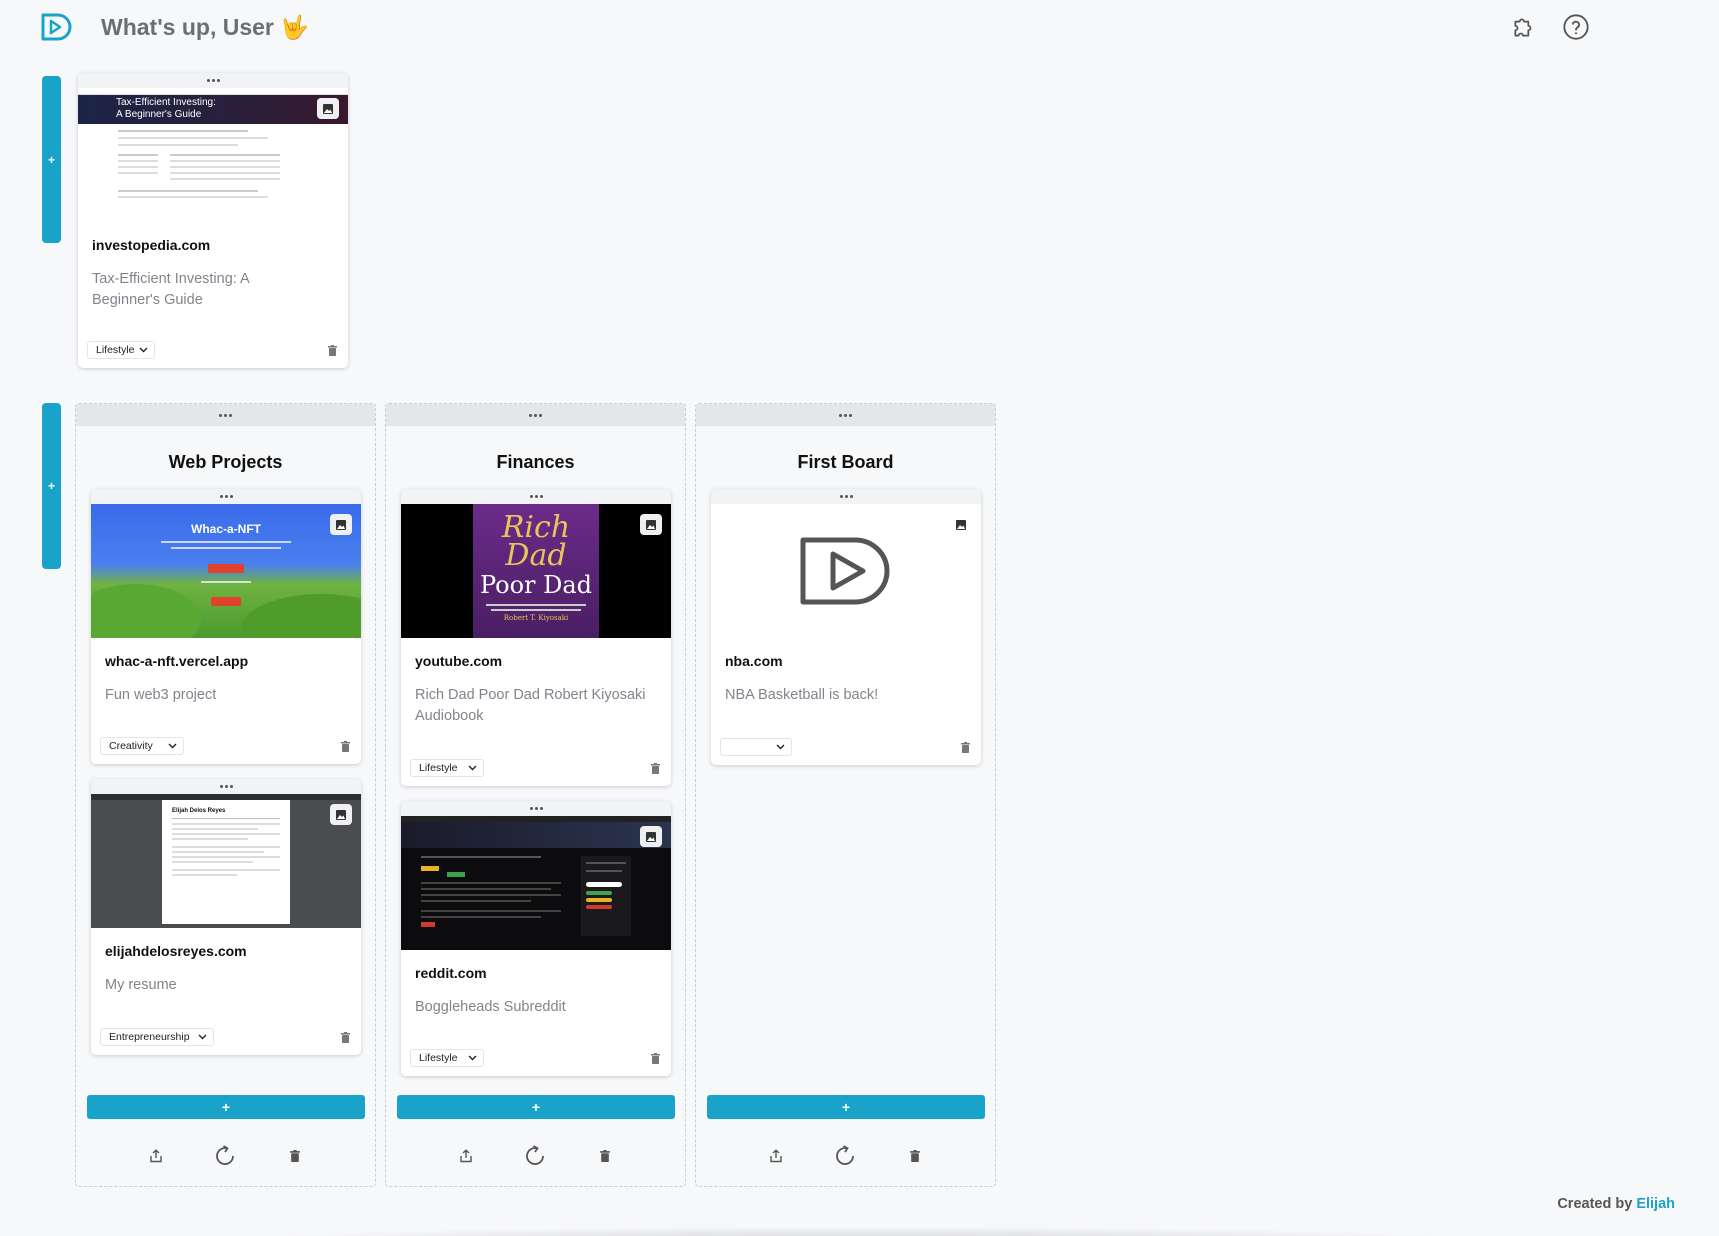 The image size is (1719, 1236). I want to click on card-description: Boggleheads Subreddit, so click(490, 1007).